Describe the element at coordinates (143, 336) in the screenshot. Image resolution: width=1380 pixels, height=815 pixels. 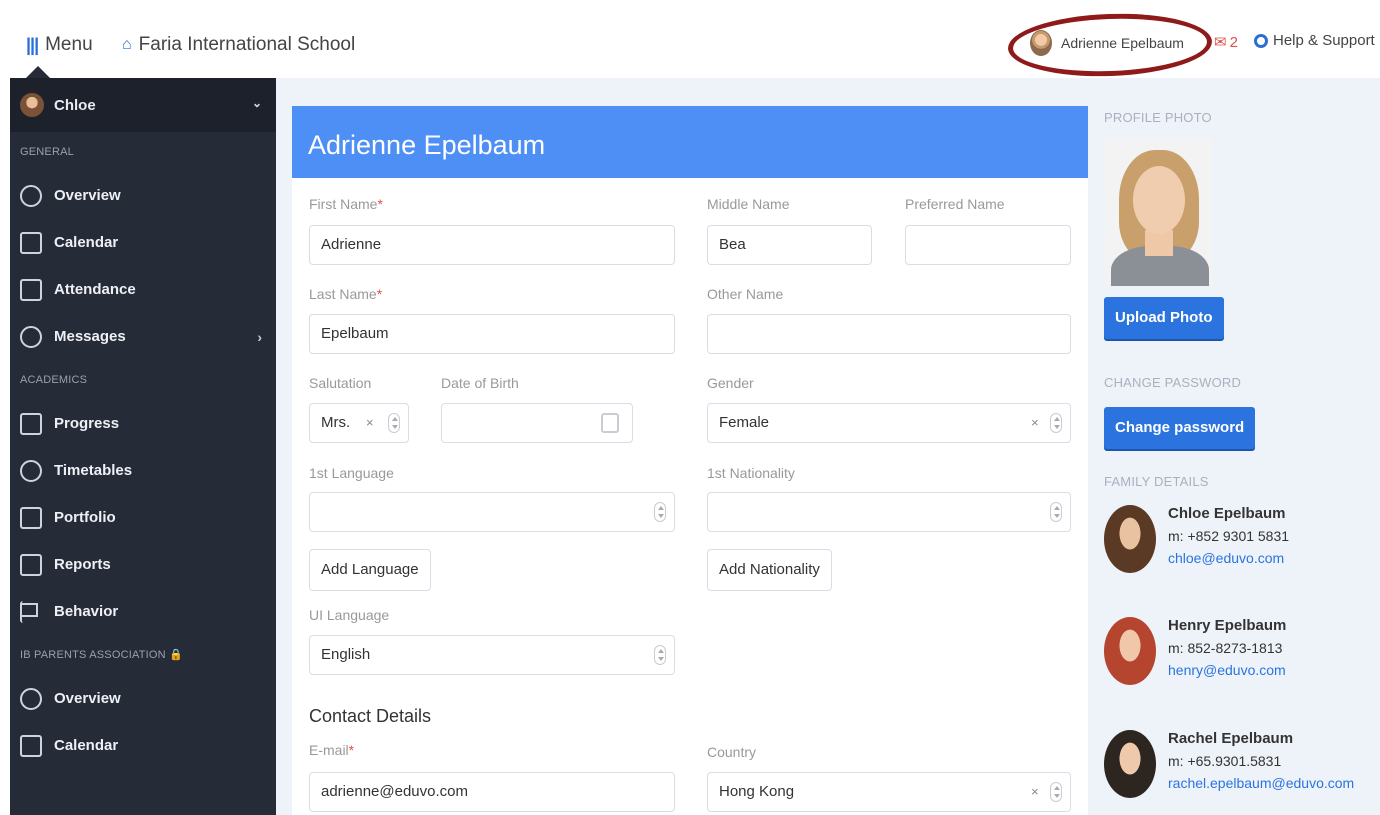
I see `sidebar-item-messages: Messages ›` at that location.